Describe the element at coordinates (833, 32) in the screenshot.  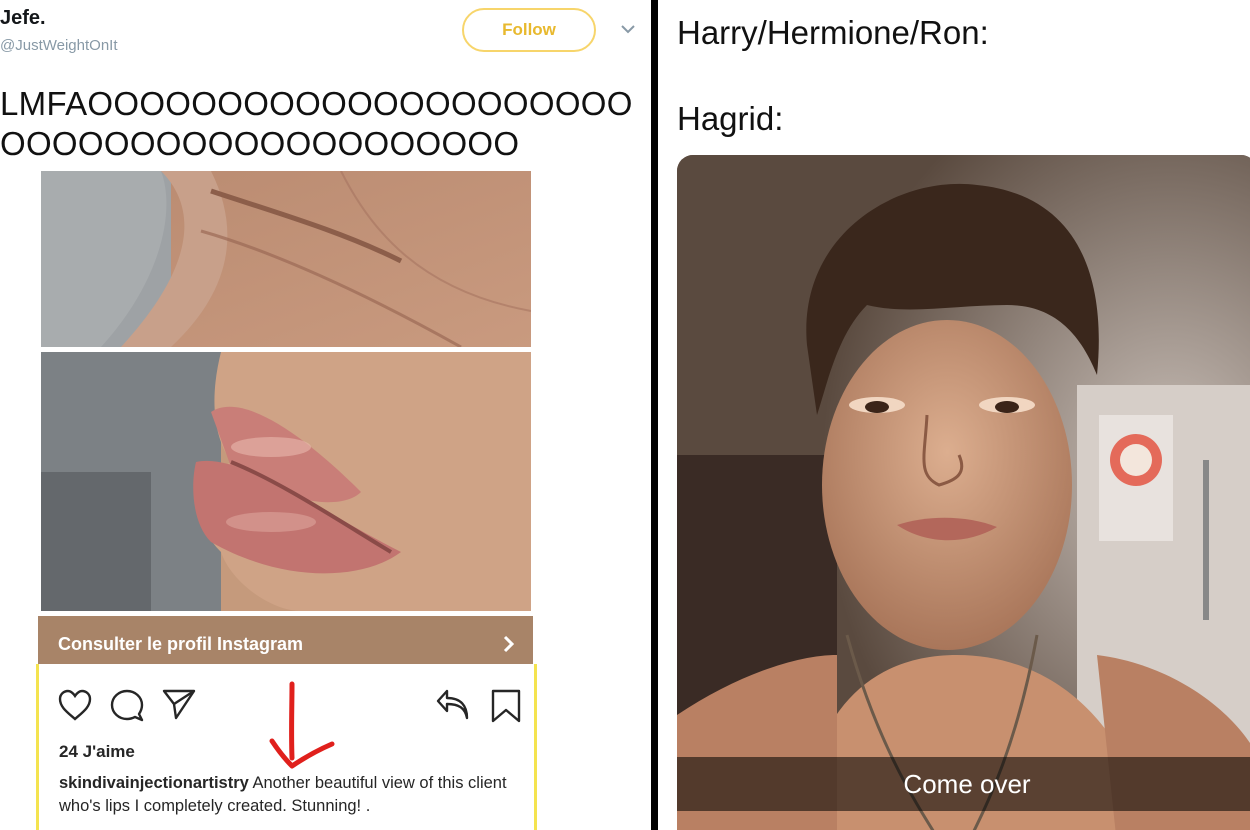
I see `meme-line-1: Harry/Hermione/Ron:` at that location.